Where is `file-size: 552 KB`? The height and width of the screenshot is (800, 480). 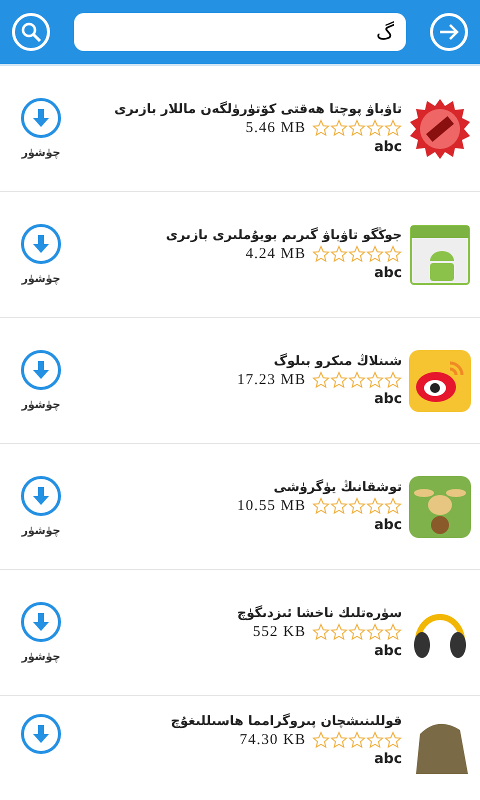
file-size: 552 KB is located at coordinates (279, 632).